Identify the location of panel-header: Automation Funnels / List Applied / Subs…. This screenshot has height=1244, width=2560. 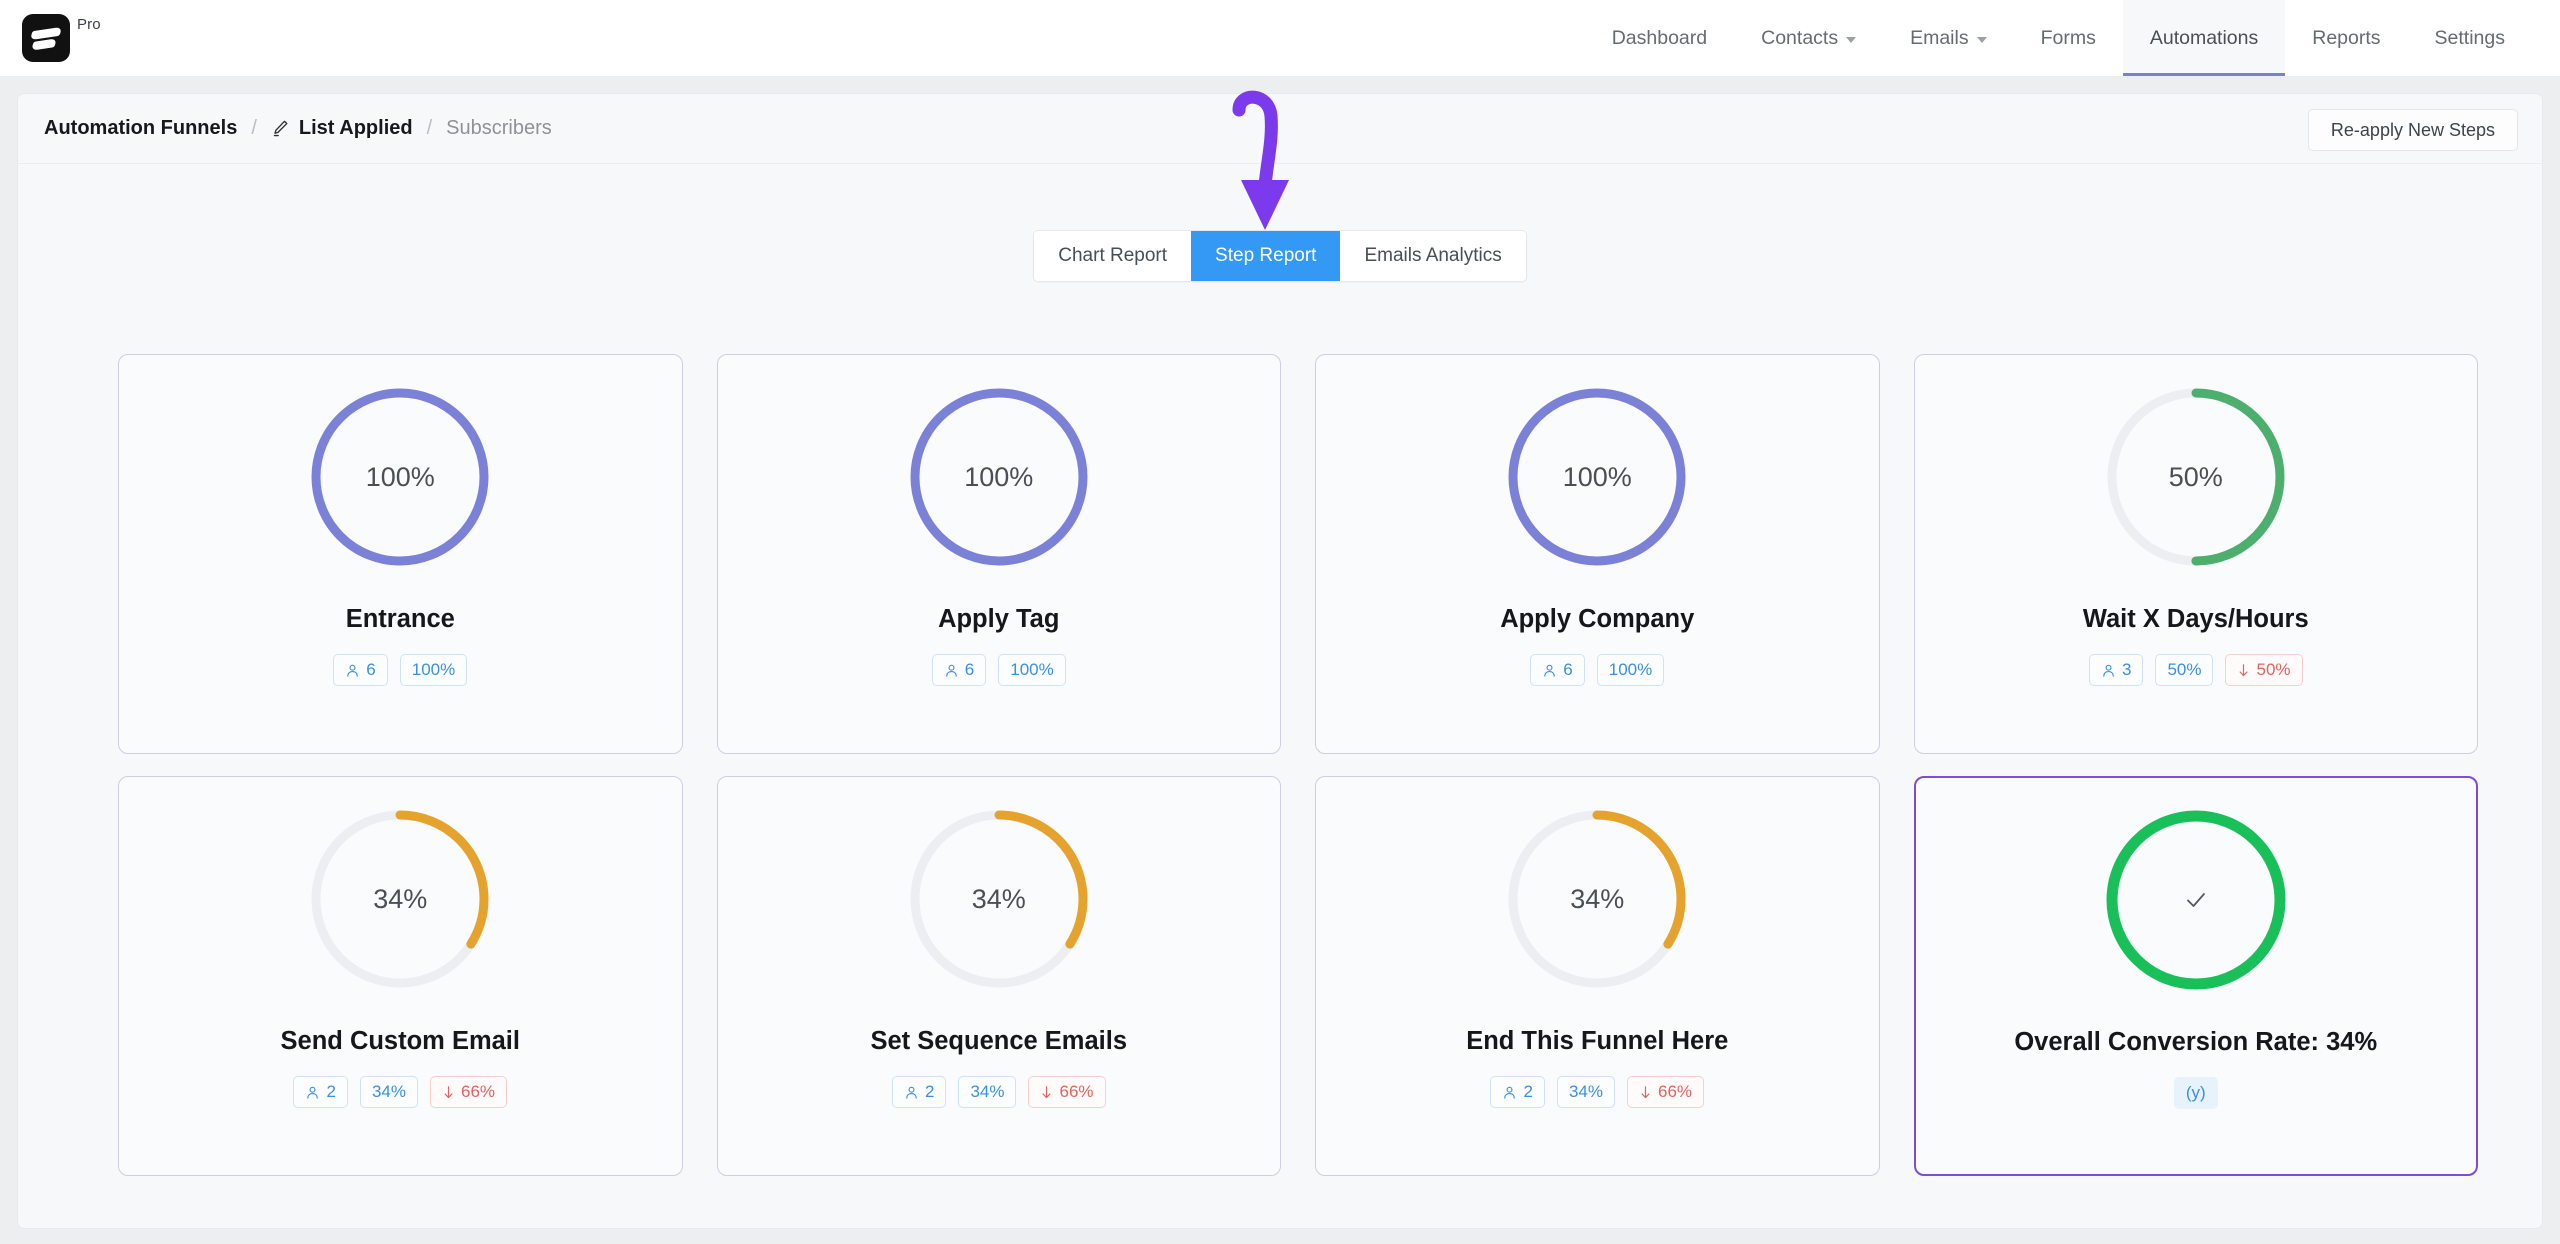
(1280, 129).